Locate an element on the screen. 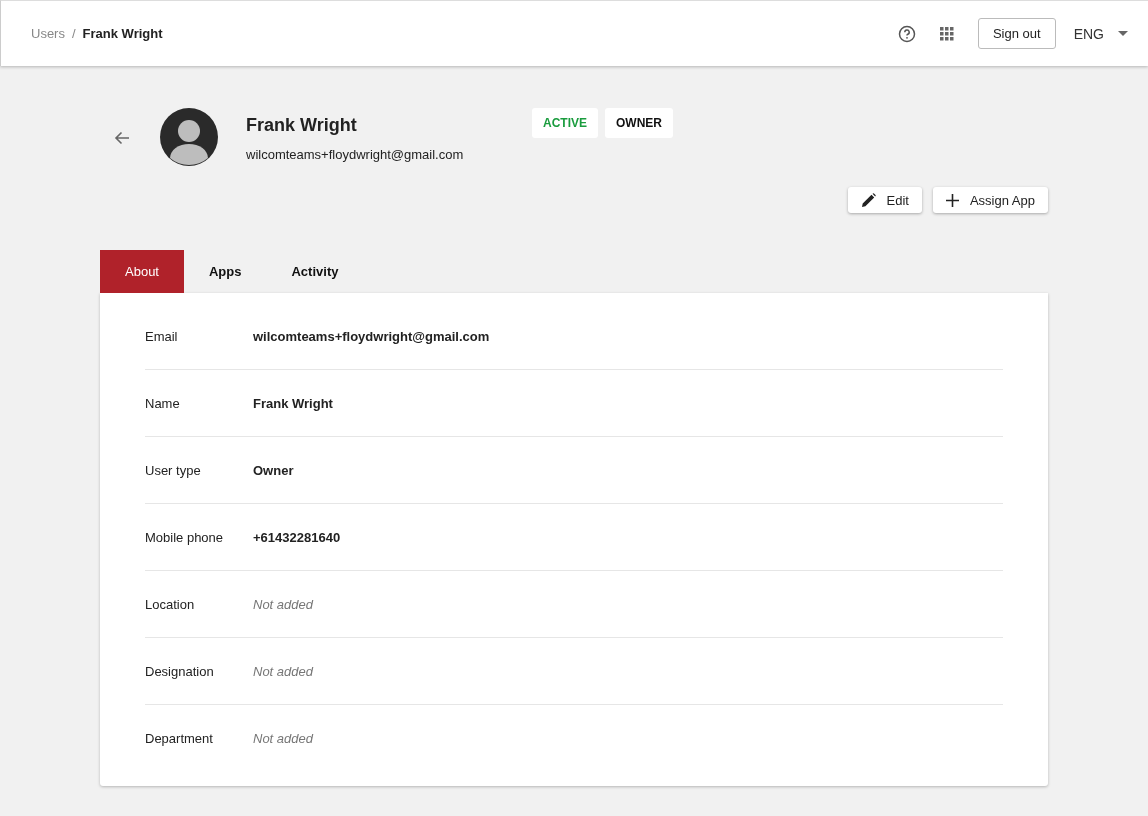  tab: About is located at coordinates (142, 271).